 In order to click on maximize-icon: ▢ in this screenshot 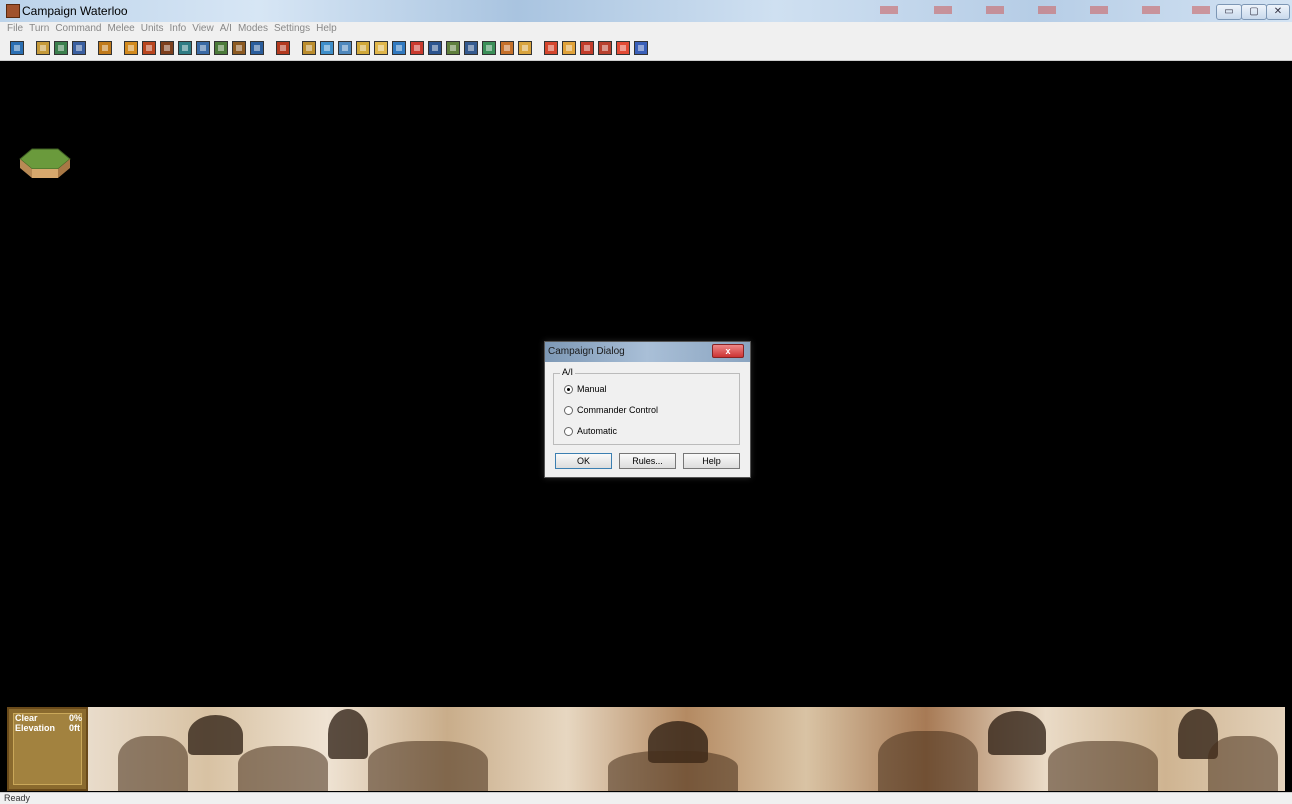, I will do `click(1254, 12)`.